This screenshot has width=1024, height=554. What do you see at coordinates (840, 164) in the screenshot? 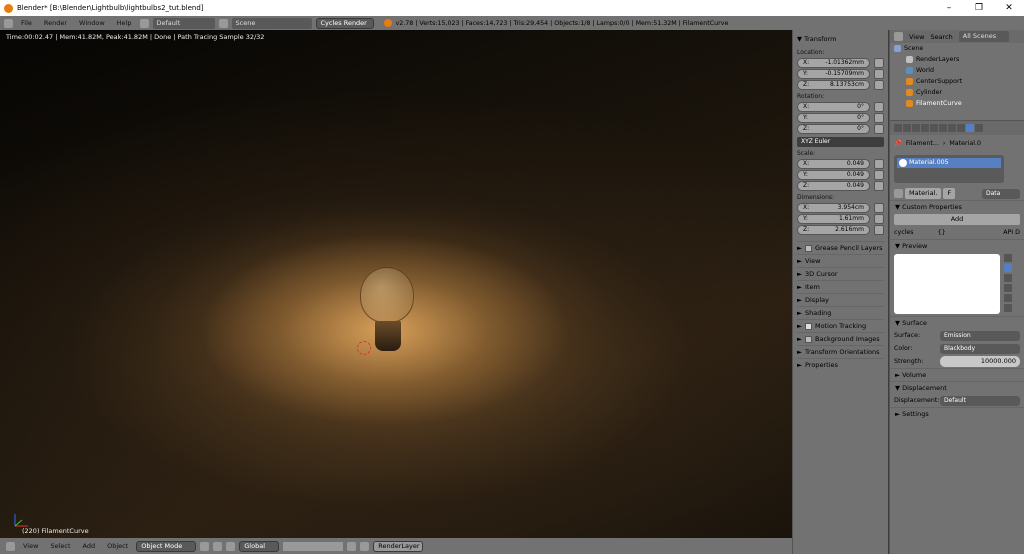
I see `scale-x-field: X: 0.049` at bounding box center [840, 164].